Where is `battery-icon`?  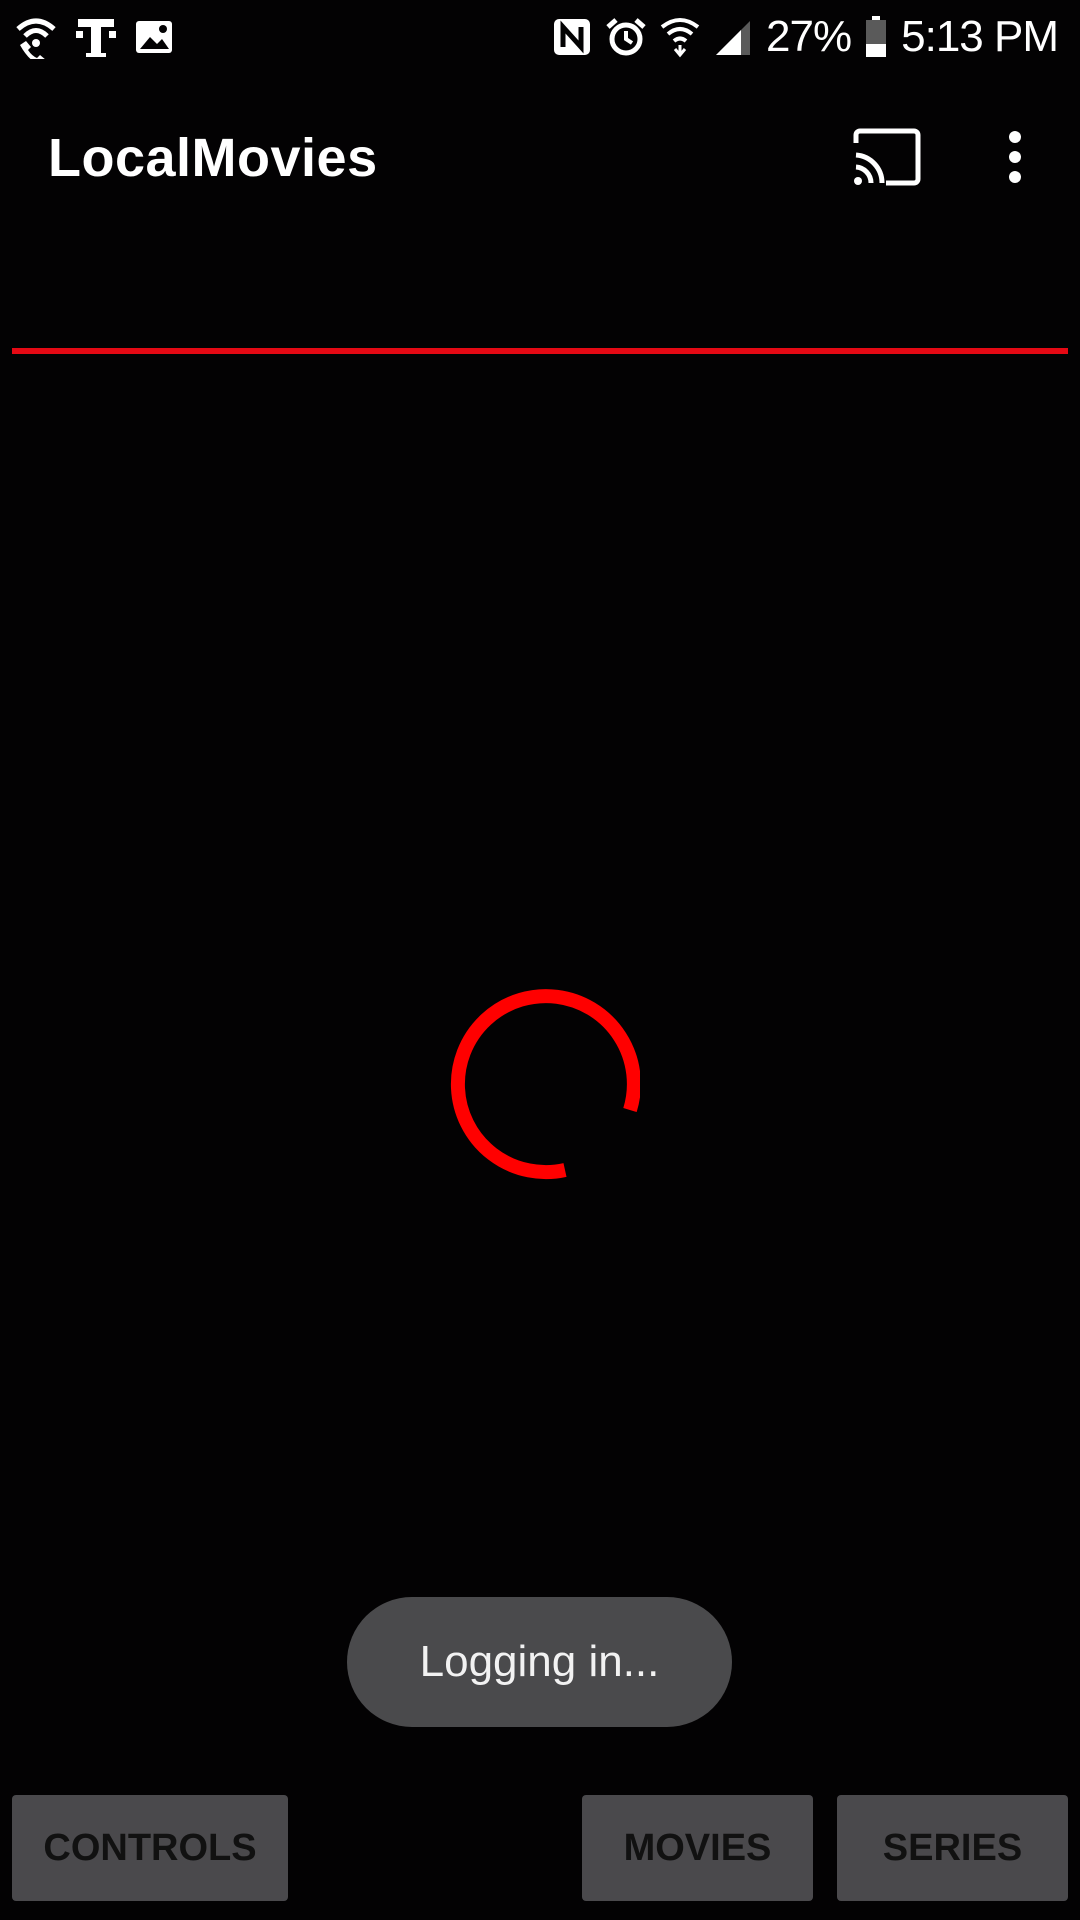
battery-icon is located at coordinates (876, 37).